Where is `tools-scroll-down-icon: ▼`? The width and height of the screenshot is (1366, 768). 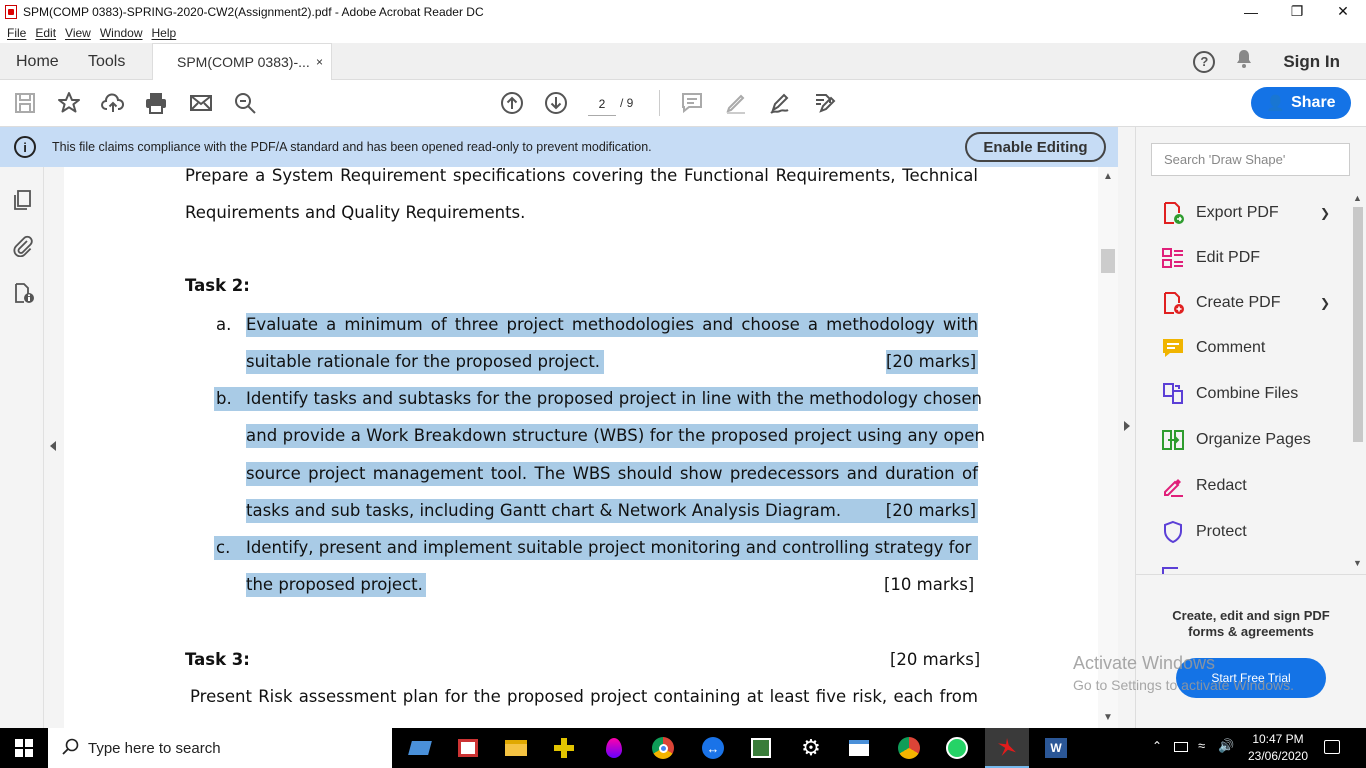
tools-scroll-down-icon: ▼ is located at coordinates (1357, 563).